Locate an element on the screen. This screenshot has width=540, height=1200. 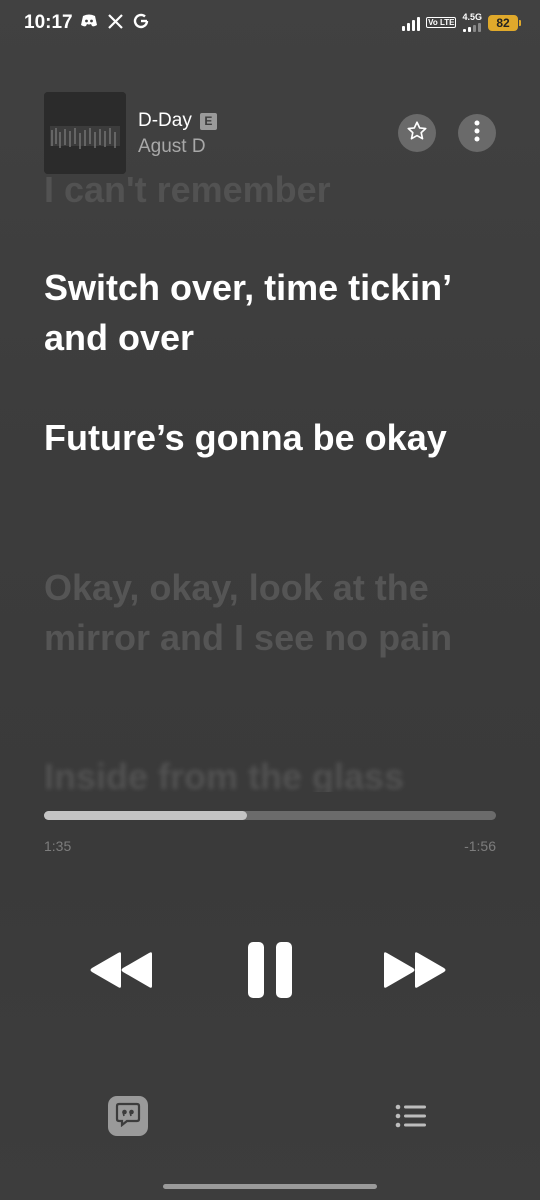
rewind-icon is located at coordinates (121, 972).